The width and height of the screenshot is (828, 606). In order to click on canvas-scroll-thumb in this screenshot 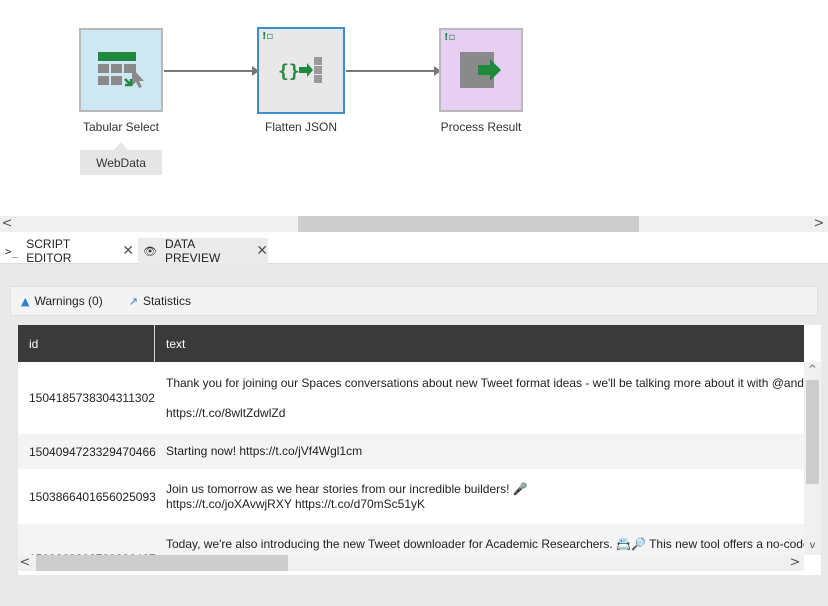, I will do `click(468, 224)`.